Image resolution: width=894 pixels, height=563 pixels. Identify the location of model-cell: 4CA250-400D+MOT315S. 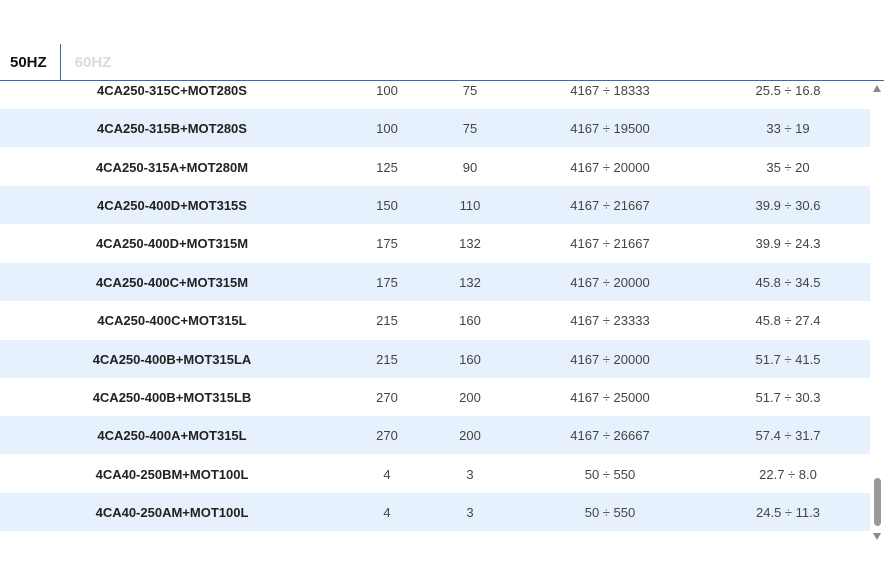
(172, 205).